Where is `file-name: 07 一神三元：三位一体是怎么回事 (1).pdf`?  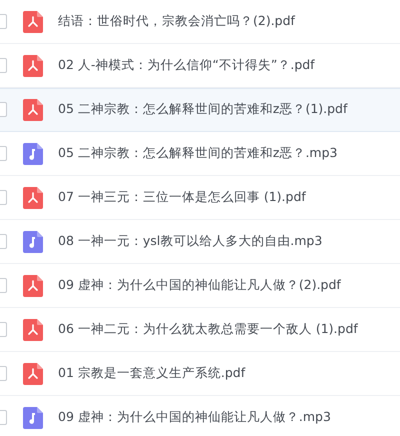
file-name: 07 一神三元：三位一体是怎么回事 (1).pdf is located at coordinates (182, 197).